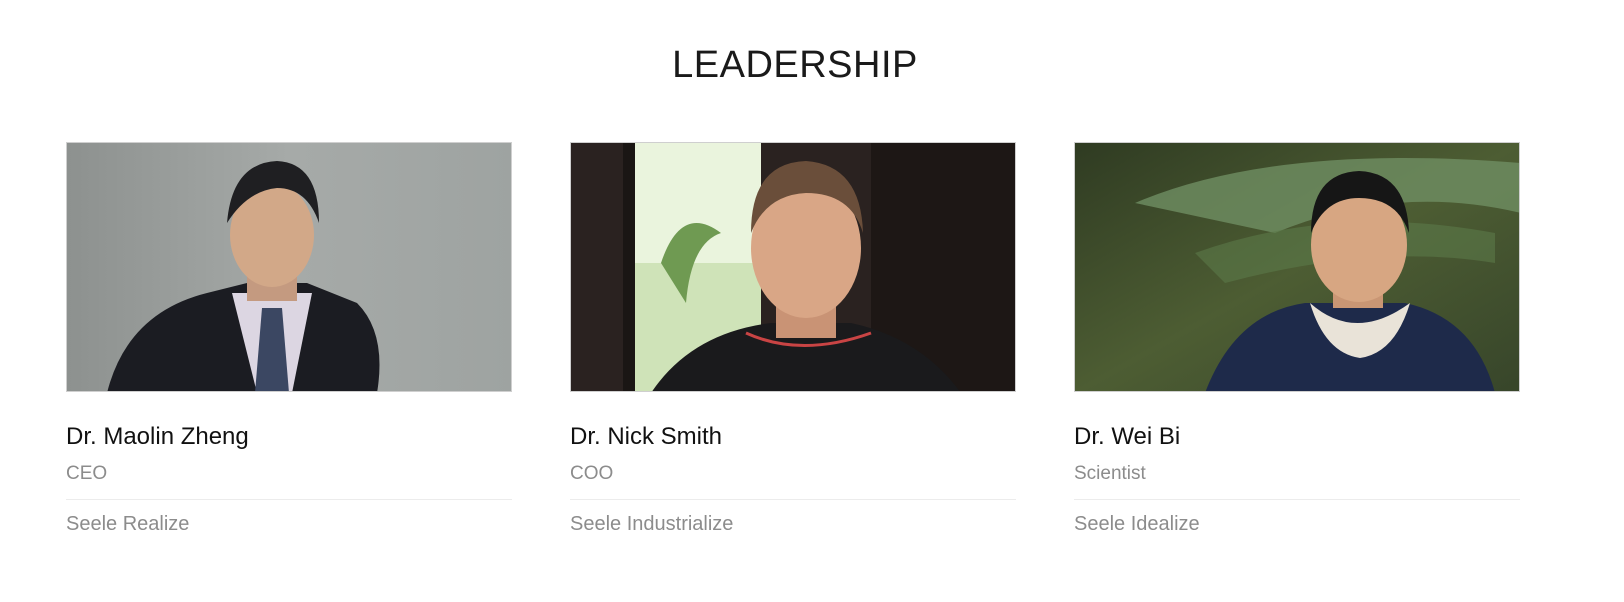 Image resolution: width=1624 pixels, height=602 pixels. I want to click on leader-name: Dr. Nick Smith, so click(646, 436).